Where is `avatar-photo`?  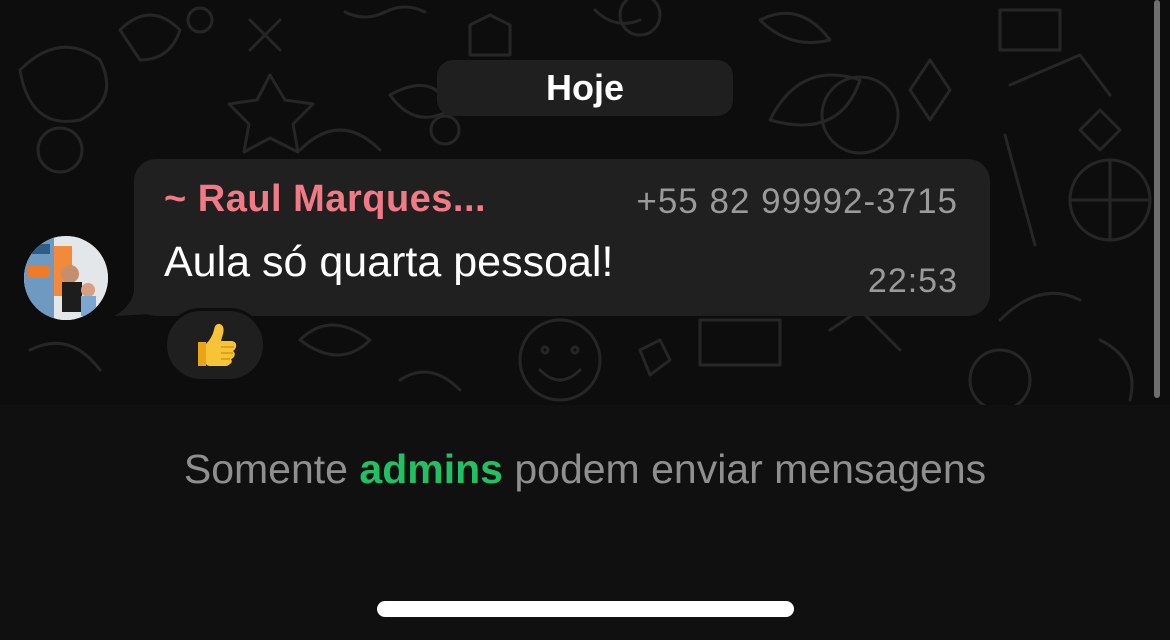 avatar-photo is located at coordinates (66, 278).